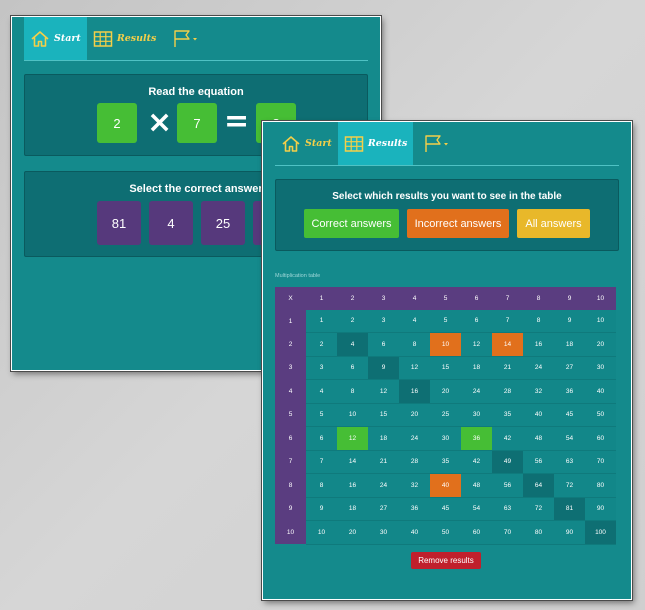 The height and width of the screenshot is (610, 645). I want to click on row-header-cell: 10, so click(290, 532).